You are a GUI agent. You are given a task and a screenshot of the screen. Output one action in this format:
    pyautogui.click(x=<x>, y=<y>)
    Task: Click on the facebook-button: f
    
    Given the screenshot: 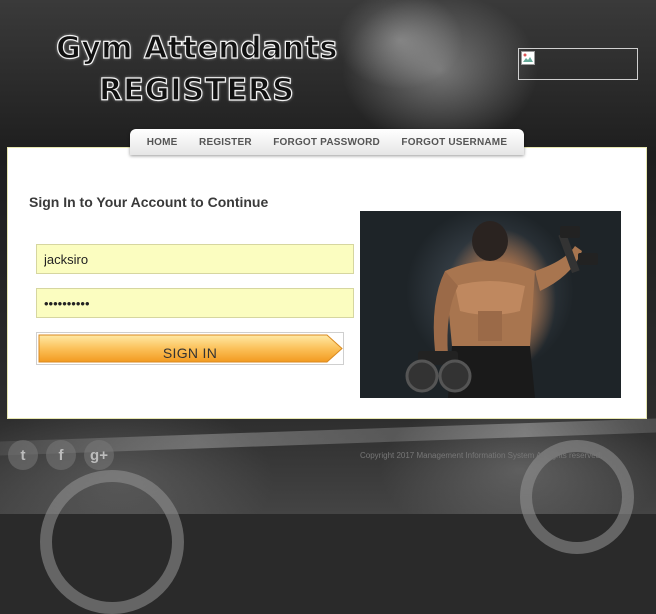 What is the action you would take?
    pyautogui.click(x=61, y=455)
    